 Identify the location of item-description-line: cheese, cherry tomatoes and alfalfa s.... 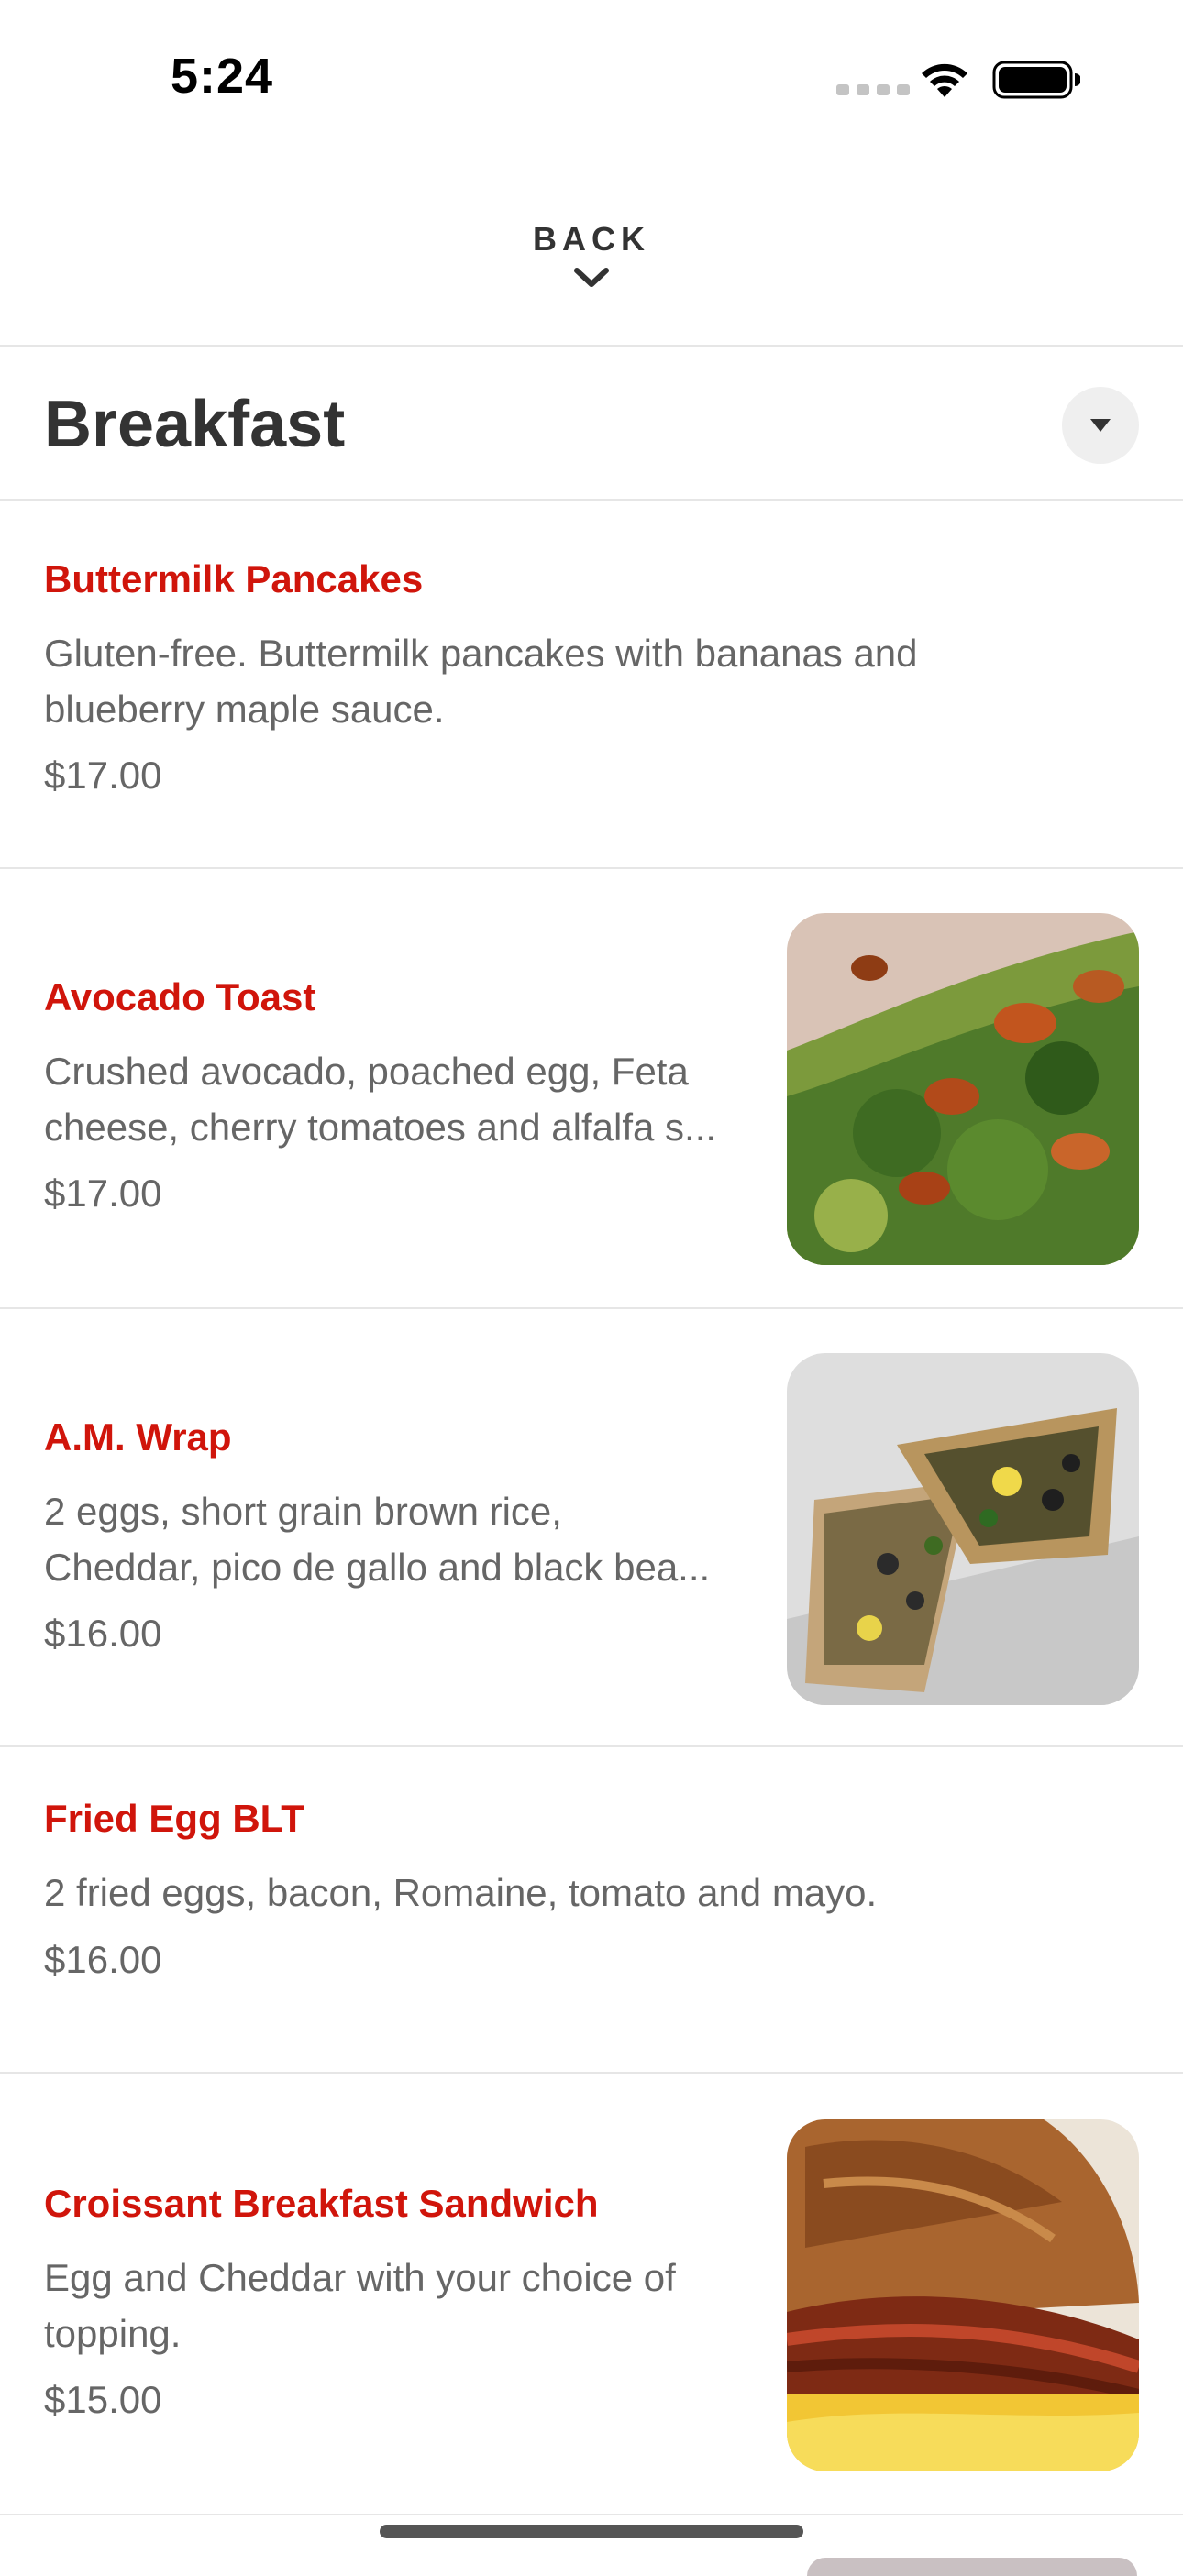
(380, 1127).